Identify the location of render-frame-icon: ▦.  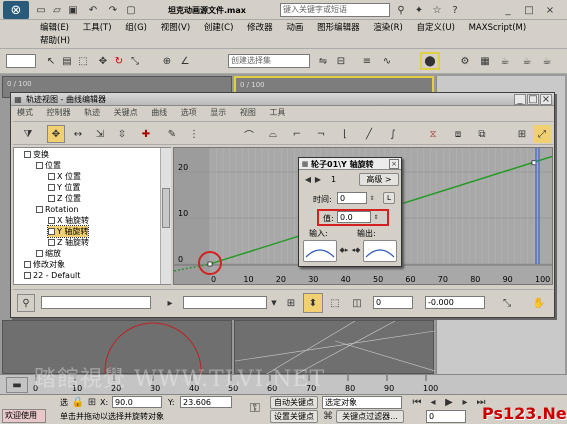
(485, 61).